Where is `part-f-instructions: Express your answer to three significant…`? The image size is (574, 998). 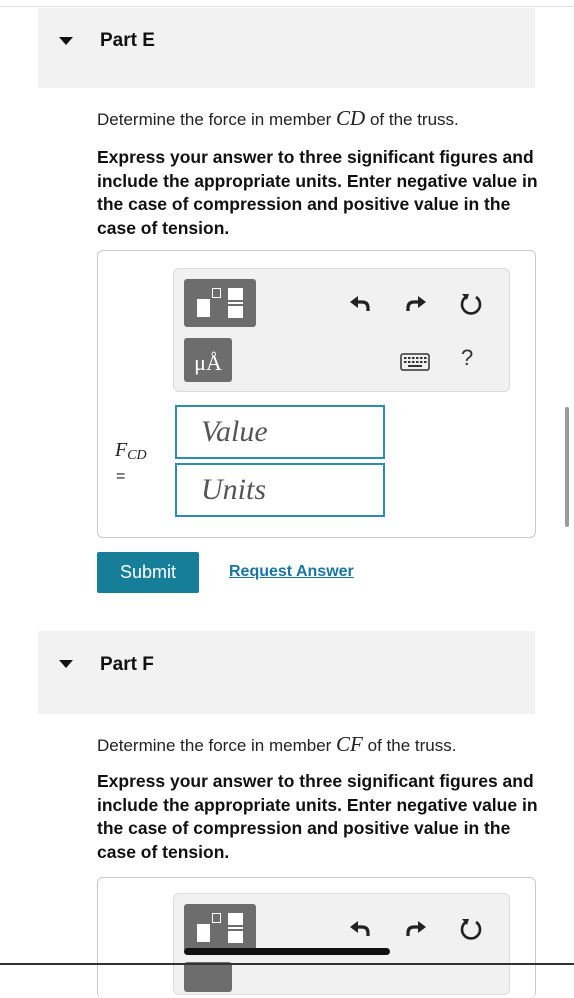 part-f-instructions: Express your answer to three significant… is located at coordinates (317, 816).